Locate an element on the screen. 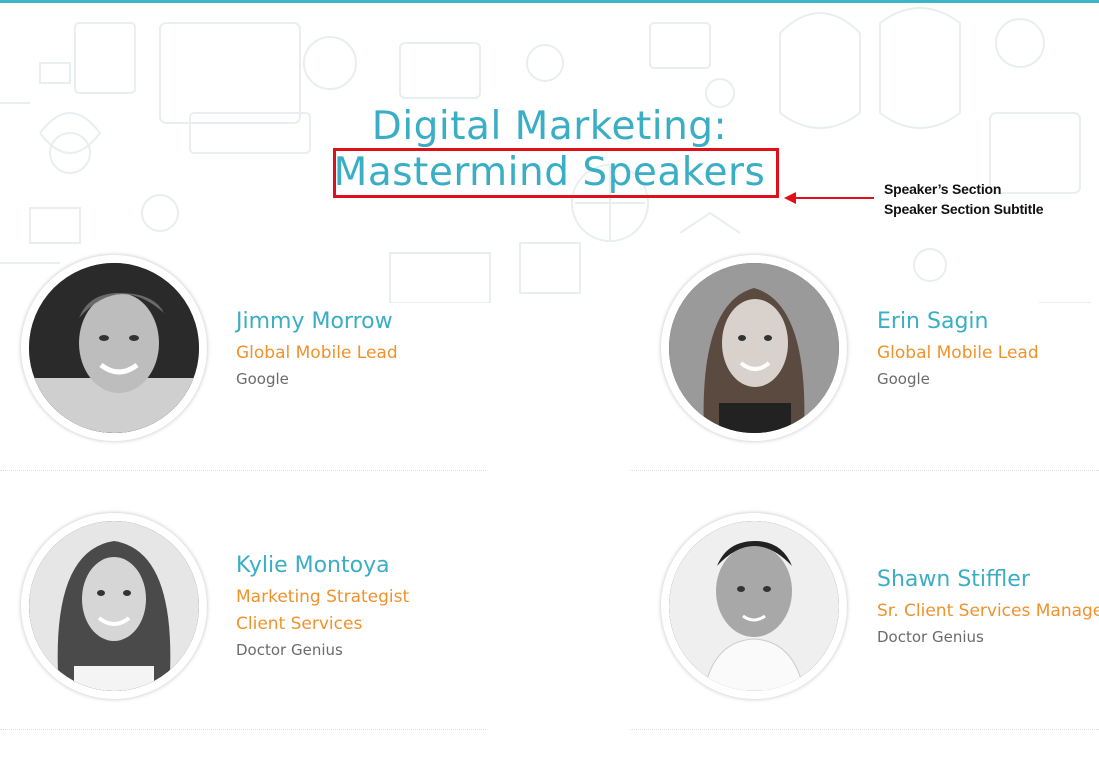  section-title-line1: Digital Marketing: is located at coordinates (549, 126).